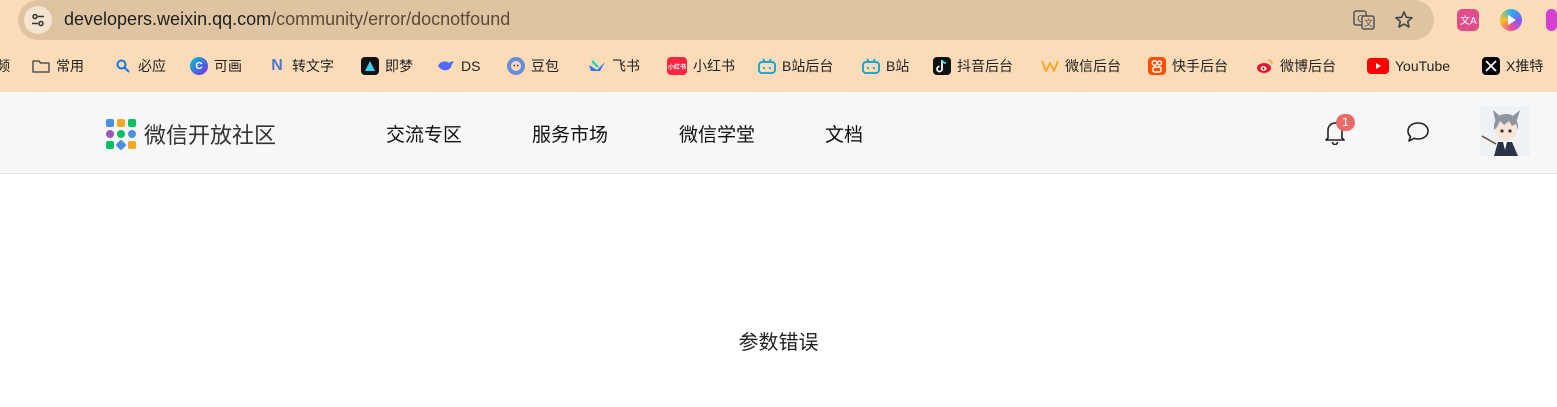 Image resolution: width=1557 pixels, height=407 pixels. I want to click on weibo-icon, so click(1265, 66).